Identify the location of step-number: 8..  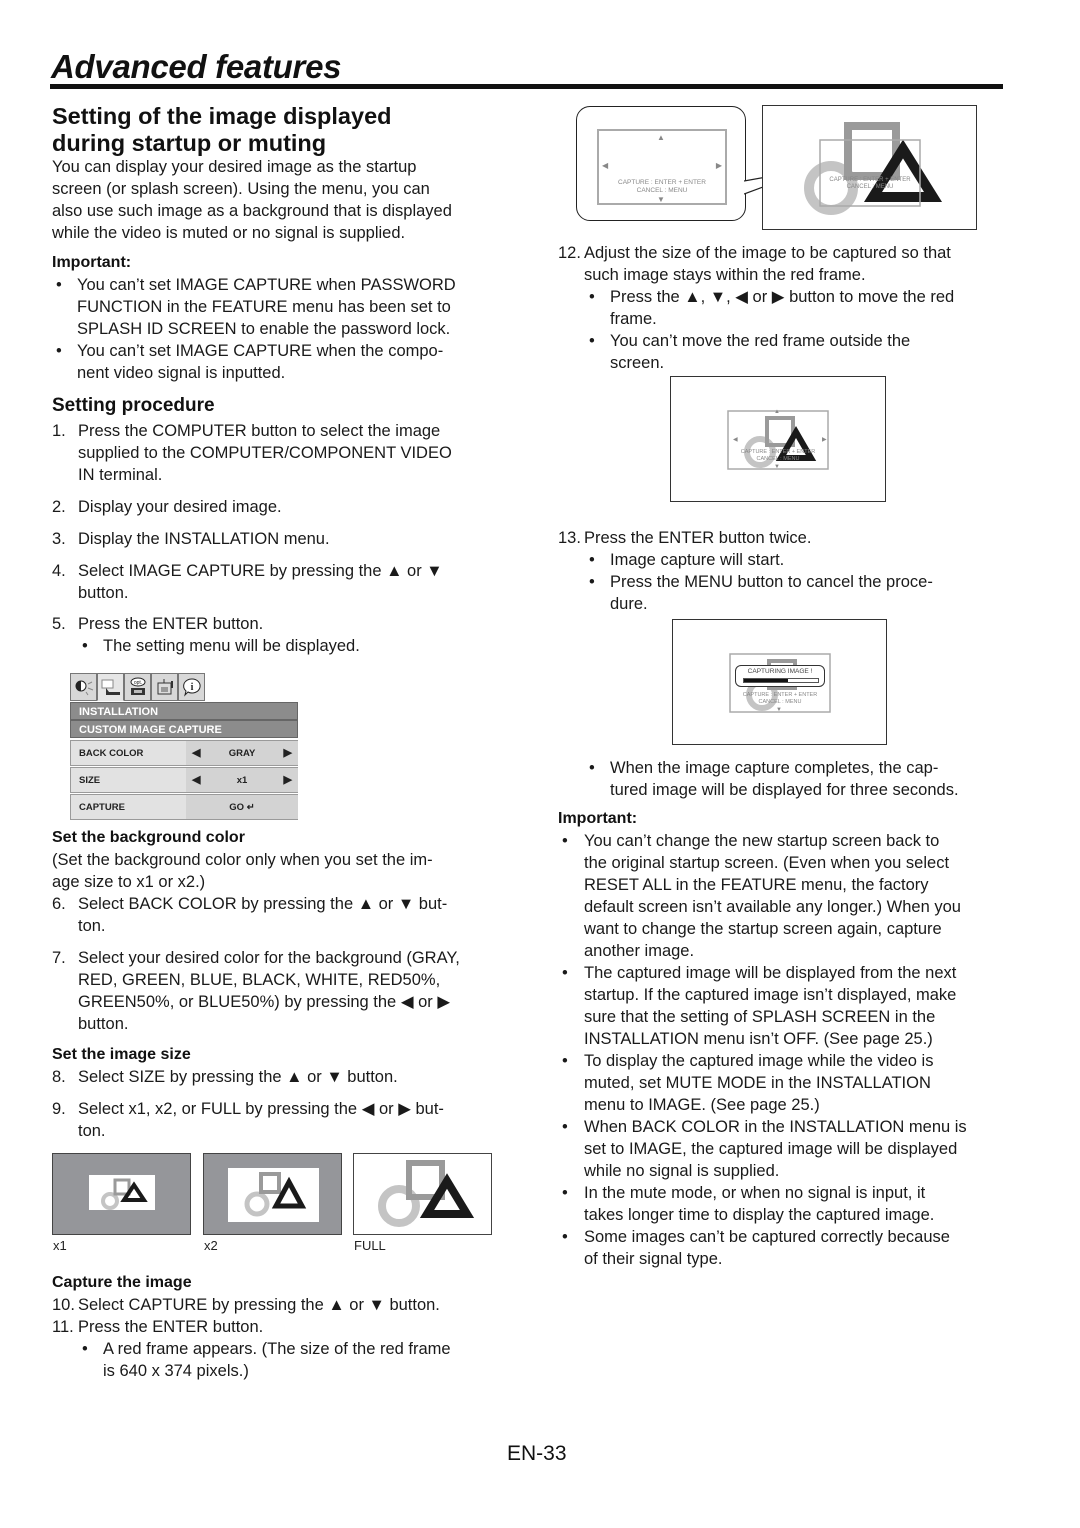
(59, 1077).